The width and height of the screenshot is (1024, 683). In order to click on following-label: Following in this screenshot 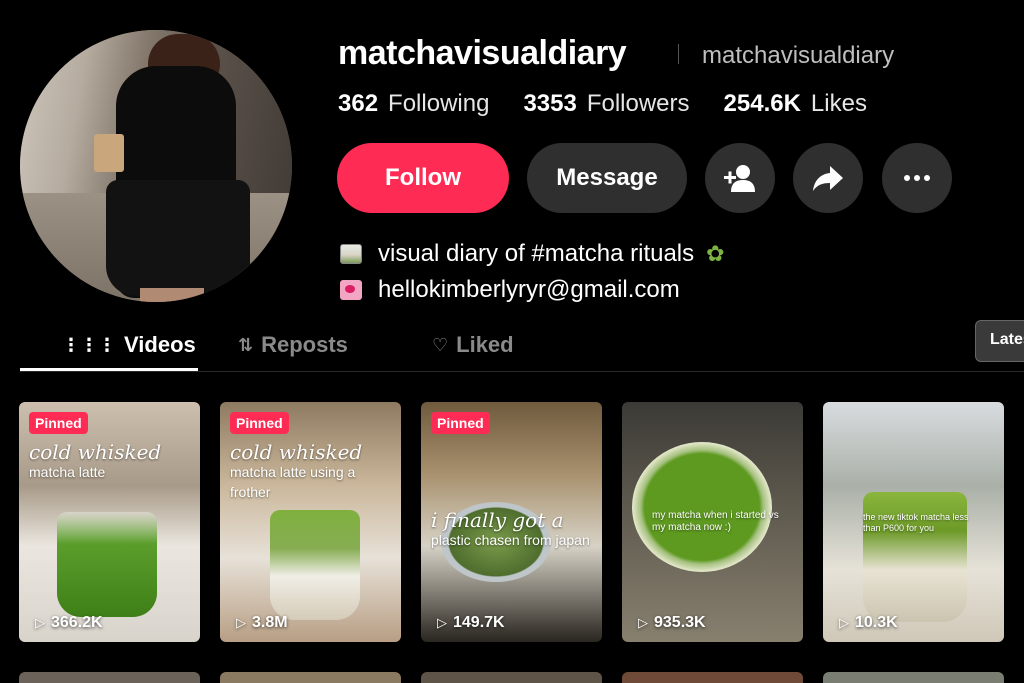, I will do `click(439, 103)`.